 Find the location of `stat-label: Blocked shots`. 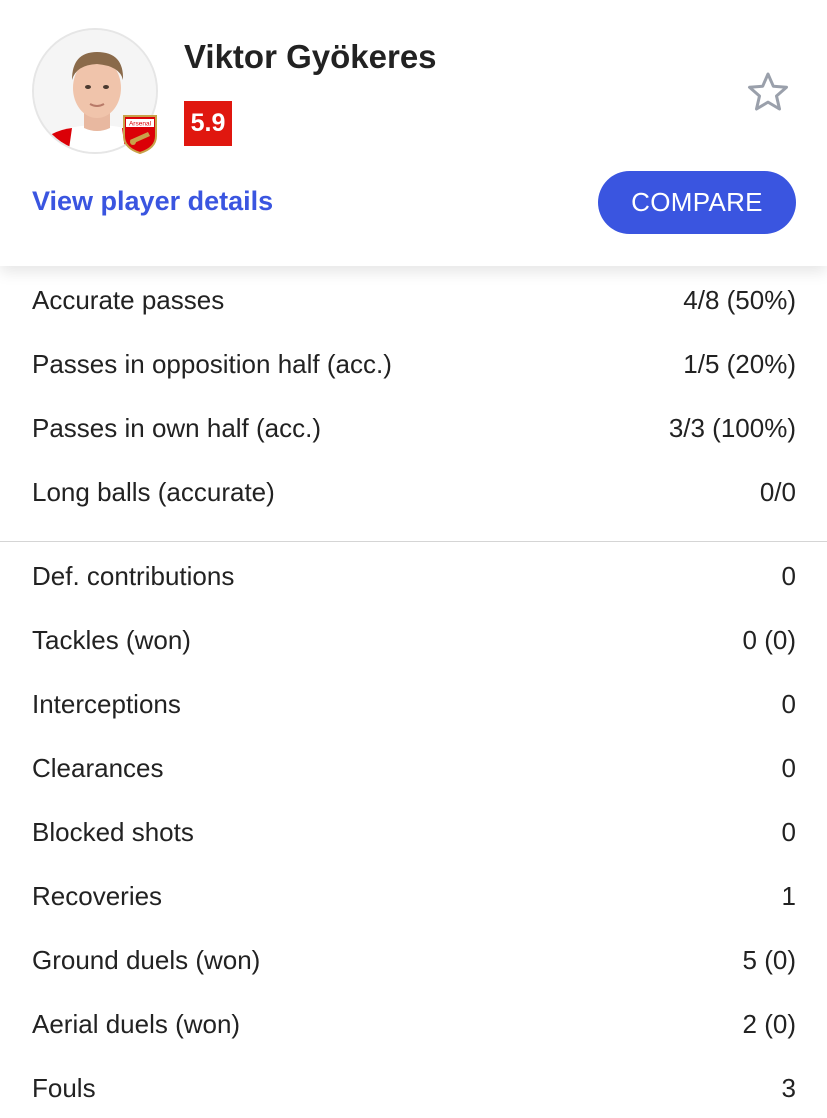

stat-label: Blocked shots is located at coordinates (113, 832).